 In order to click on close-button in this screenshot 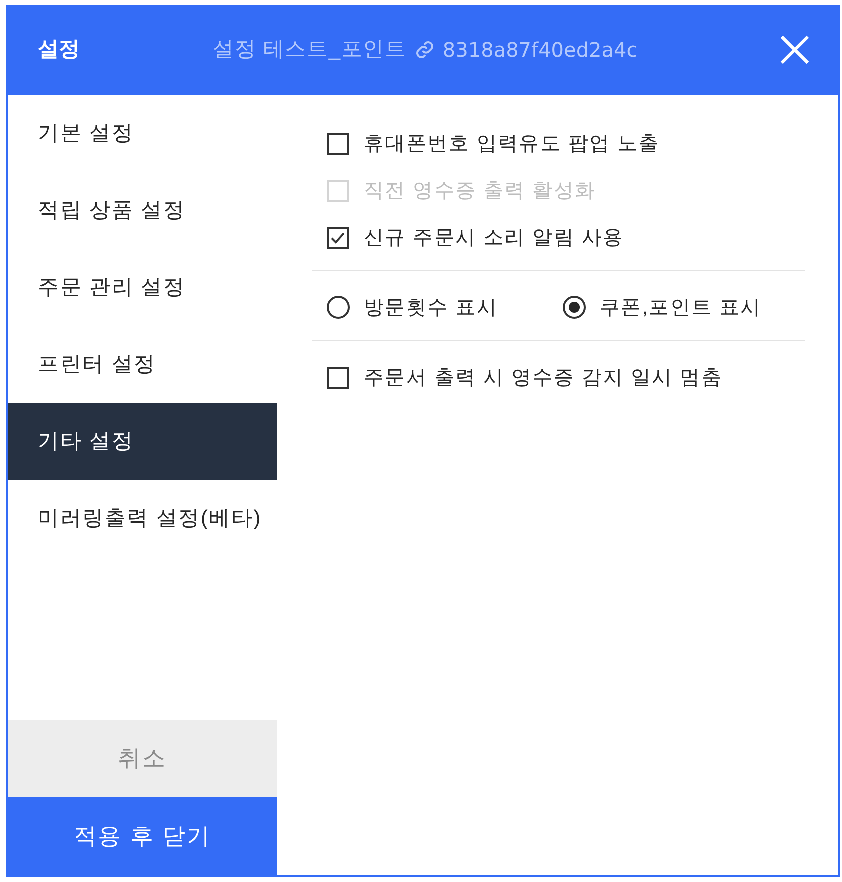, I will do `click(795, 50)`.